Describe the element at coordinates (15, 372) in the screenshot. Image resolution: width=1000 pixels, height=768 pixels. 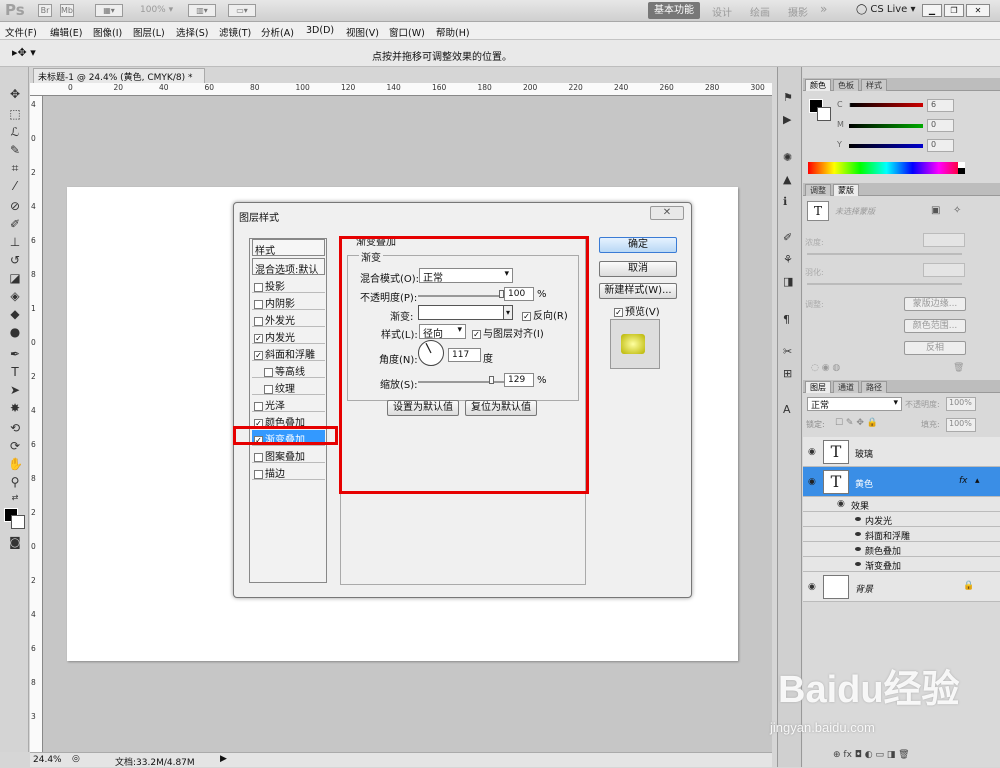
I see `type-tool-icon: T` at that location.